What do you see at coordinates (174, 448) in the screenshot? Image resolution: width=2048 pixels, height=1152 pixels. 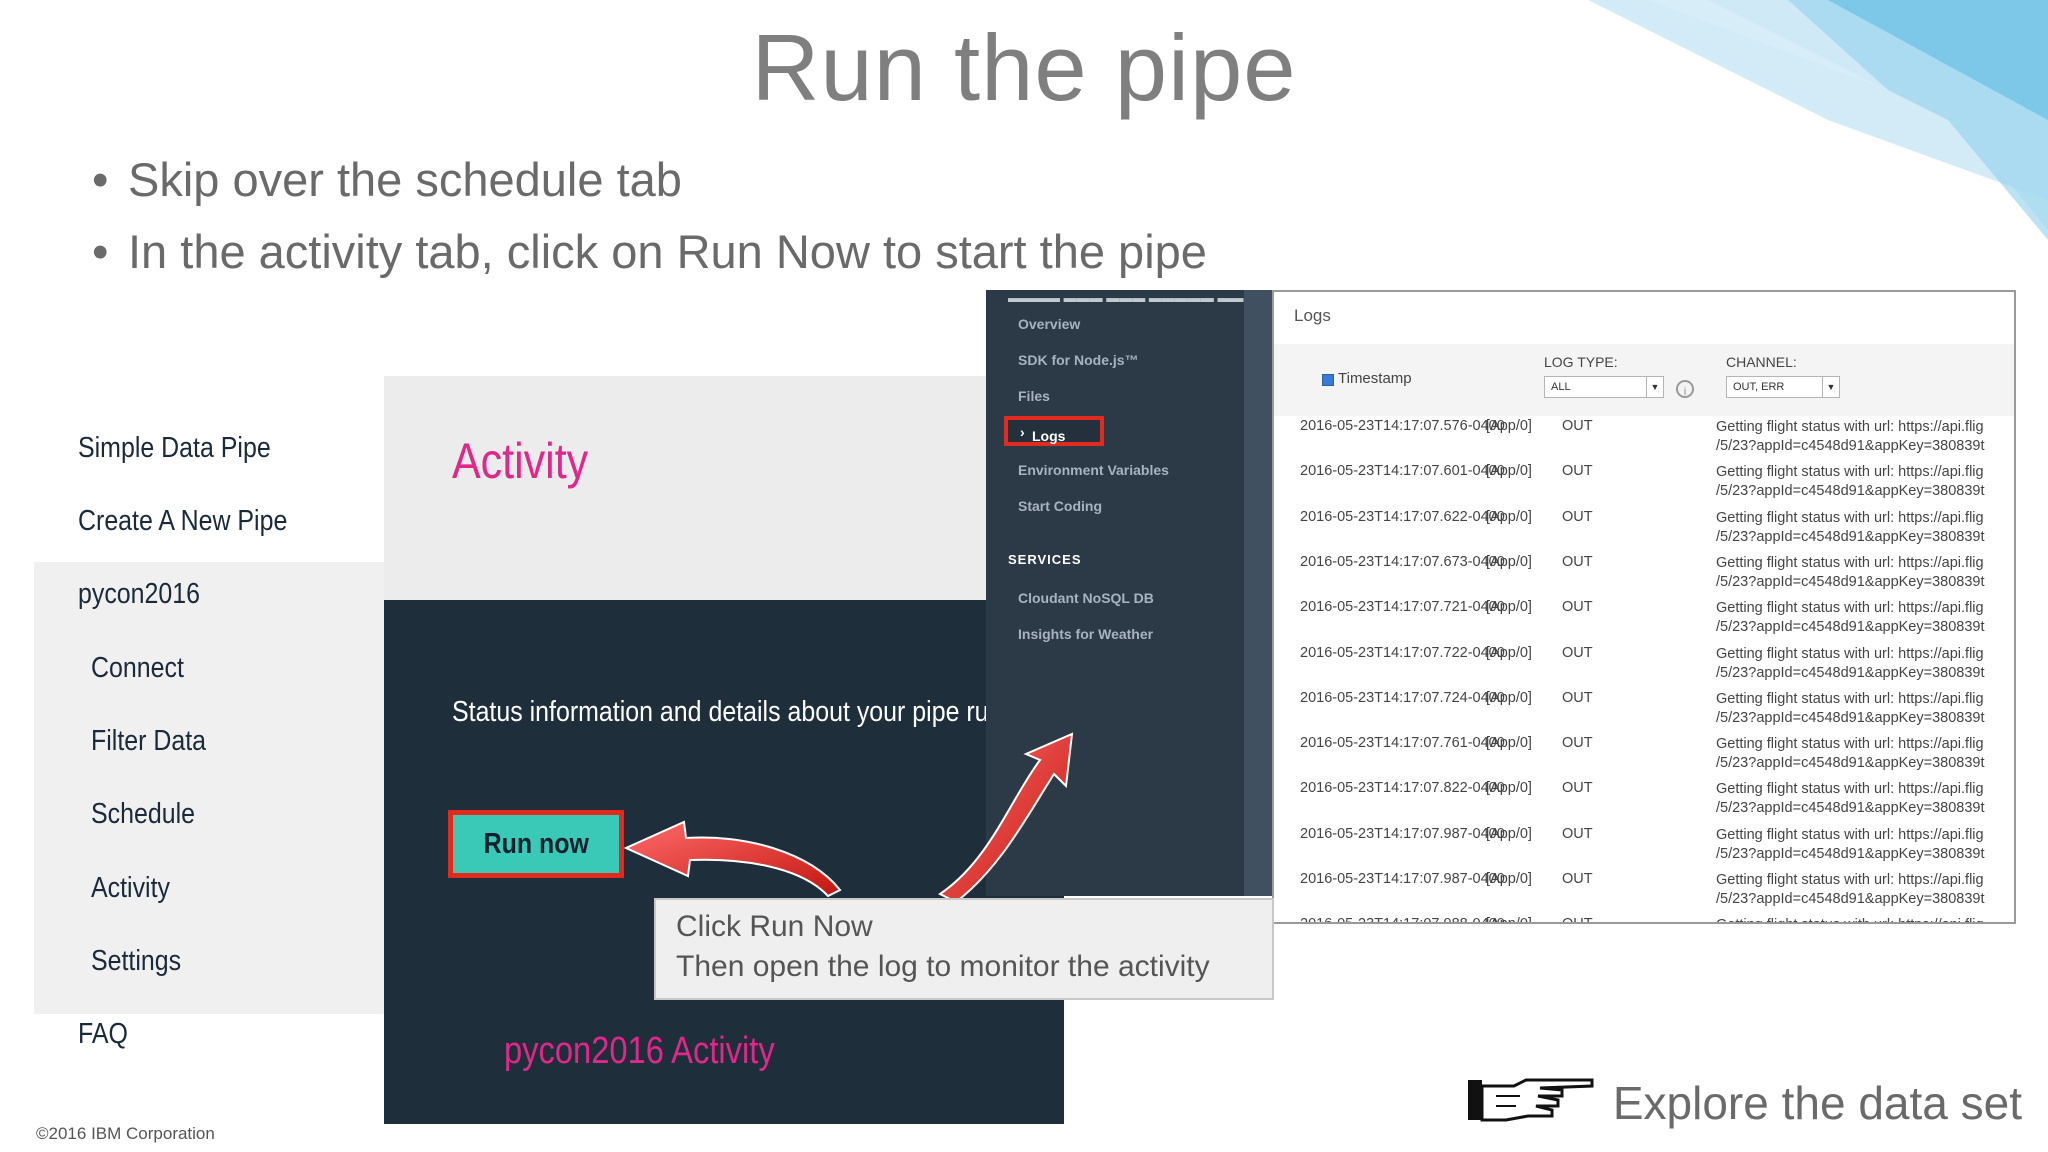 I see `nav-item-simple-data-pipe: Simple Data Pipe` at bounding box center [174, 448].